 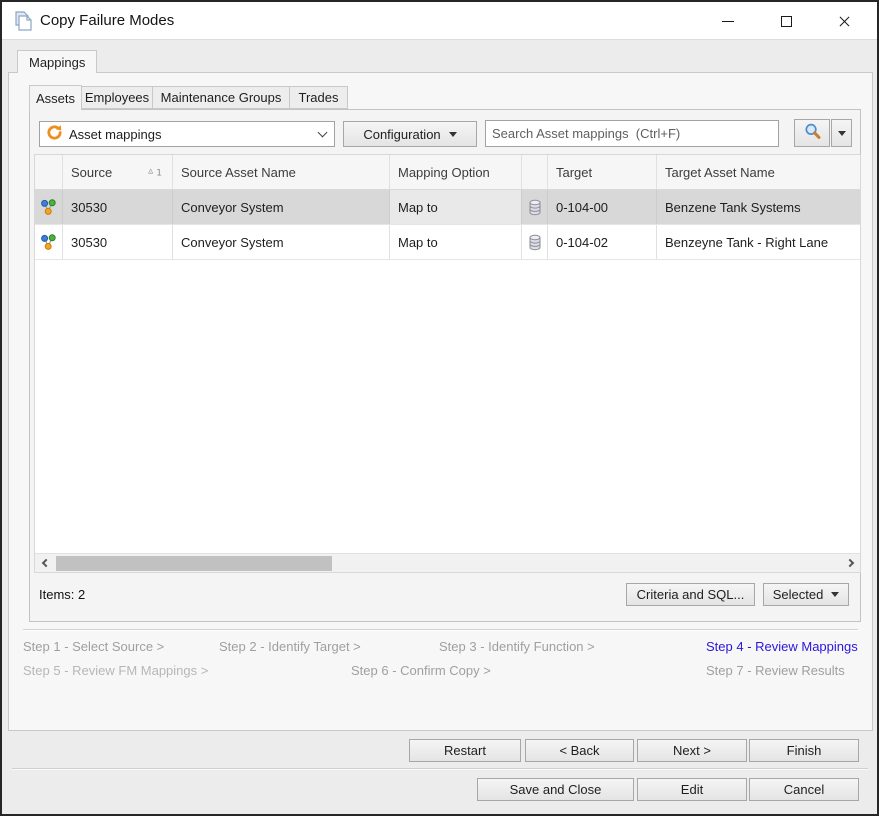 I want to click on search-icon, so click(x=812, y=133).